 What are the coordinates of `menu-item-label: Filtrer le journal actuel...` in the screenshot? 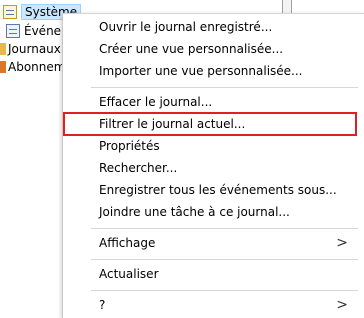 It's located at (172, 124).